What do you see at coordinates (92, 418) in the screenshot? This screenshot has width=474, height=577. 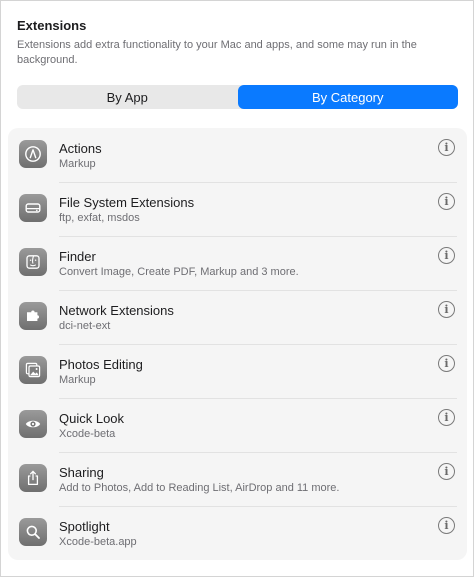 I see `item-title: Quick Look` at bounding box center [92, 418].